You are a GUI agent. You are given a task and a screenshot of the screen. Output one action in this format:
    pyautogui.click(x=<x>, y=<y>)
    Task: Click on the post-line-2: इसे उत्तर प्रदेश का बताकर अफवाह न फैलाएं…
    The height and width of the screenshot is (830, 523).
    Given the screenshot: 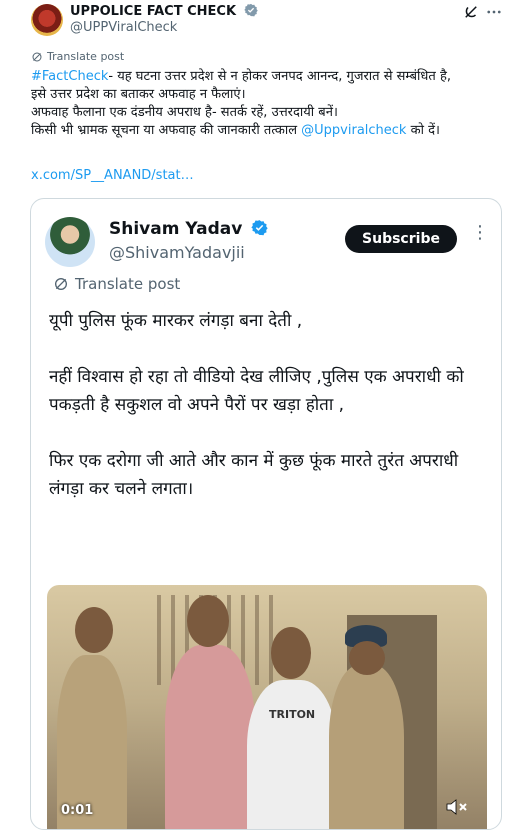 What is the action you would take?
    pyautogui.click(x=138, y=94)
    